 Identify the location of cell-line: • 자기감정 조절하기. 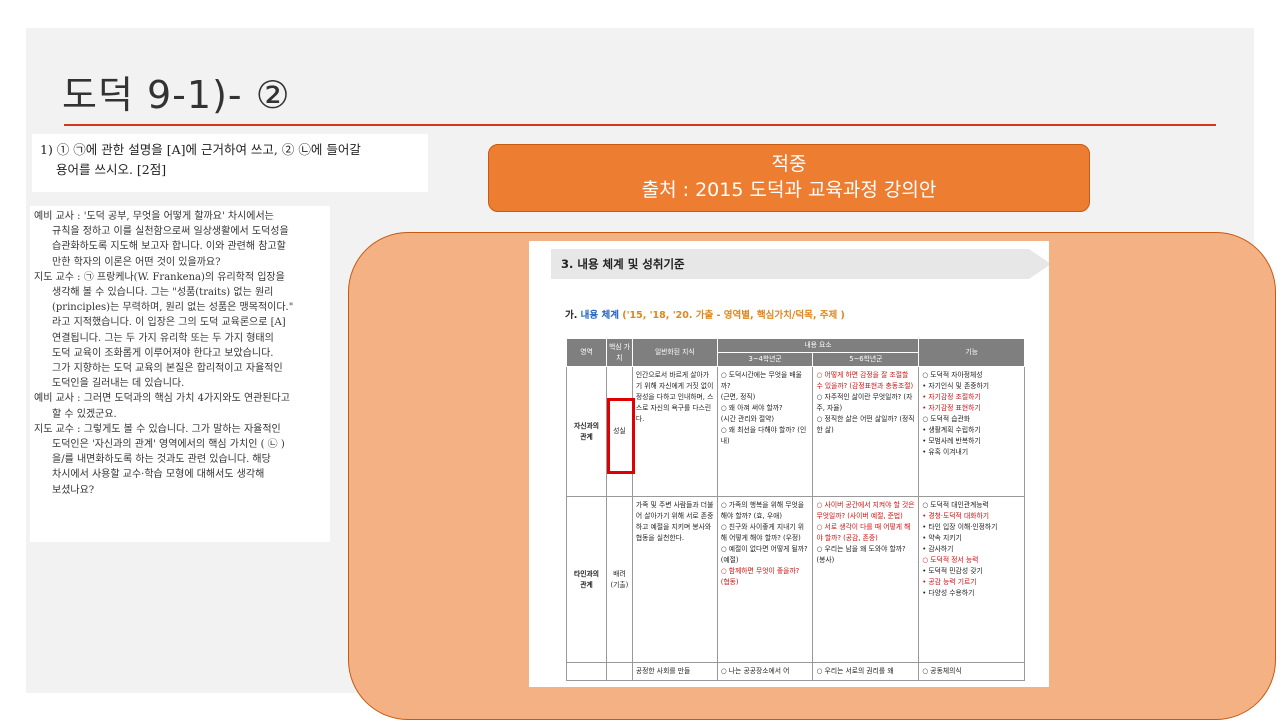
(951, 397).